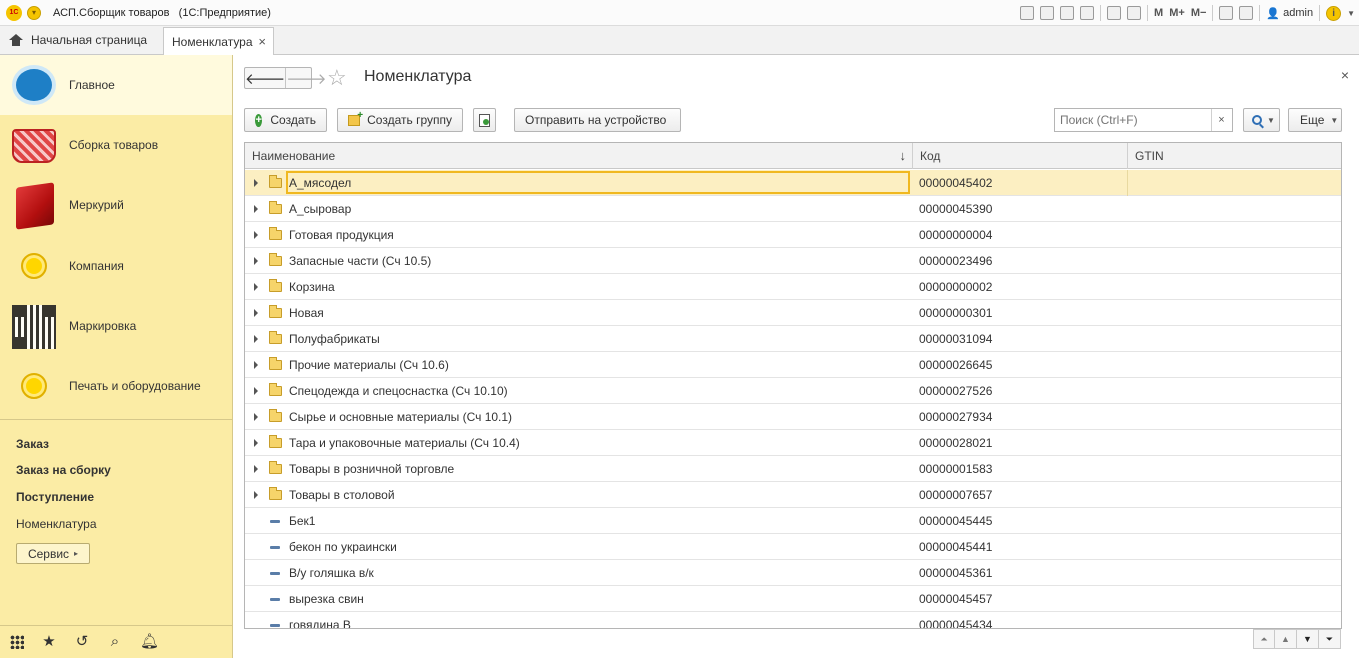 This screenshot has height=658, width=1359. Describe the element at coordinates (1019, 620) in the screenshot. I see `row-code: 00000045434` at that location.